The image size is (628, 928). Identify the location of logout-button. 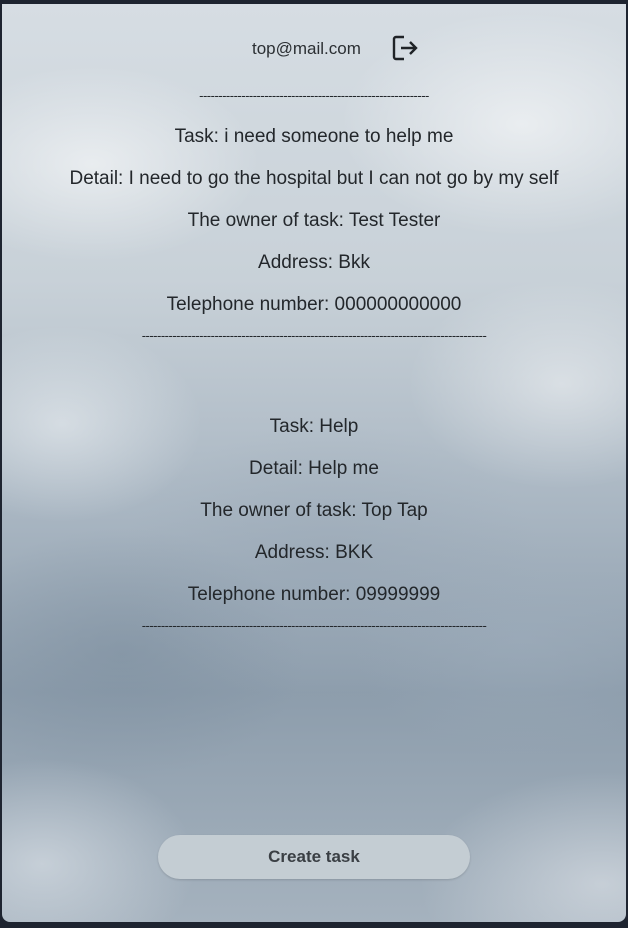
(406, 48).